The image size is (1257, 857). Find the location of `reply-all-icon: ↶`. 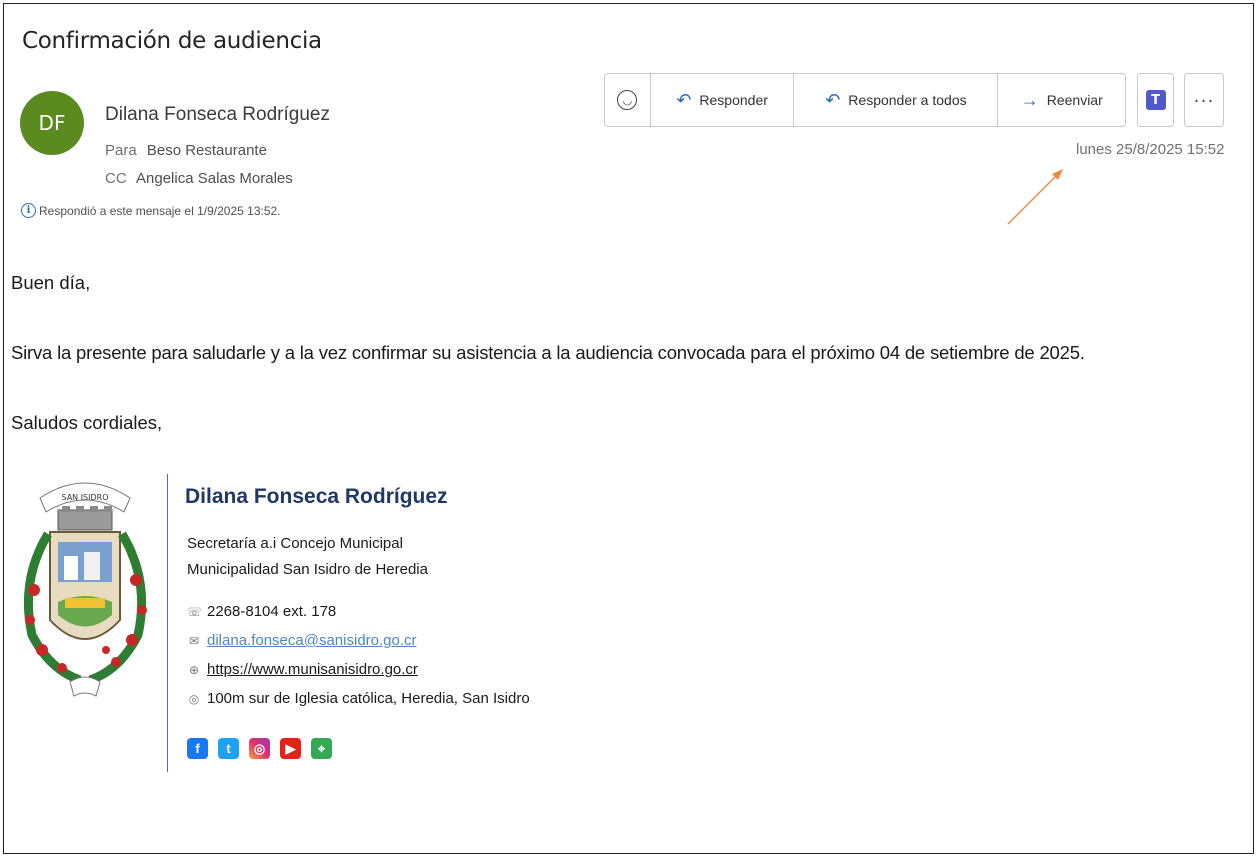

reply-all-icon: ↶ is located at coordinates (833, 99).